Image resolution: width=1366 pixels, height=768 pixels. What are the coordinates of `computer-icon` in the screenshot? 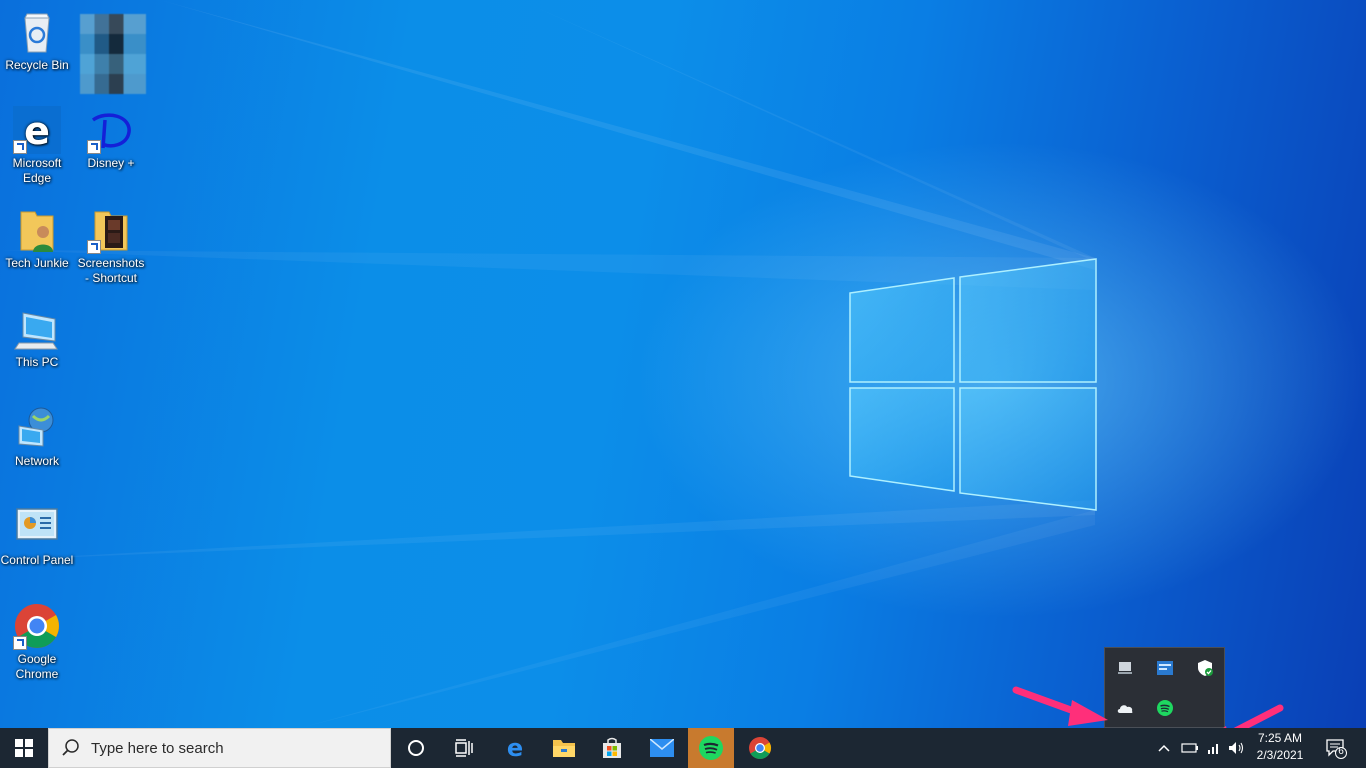 It's located at (37, 329).